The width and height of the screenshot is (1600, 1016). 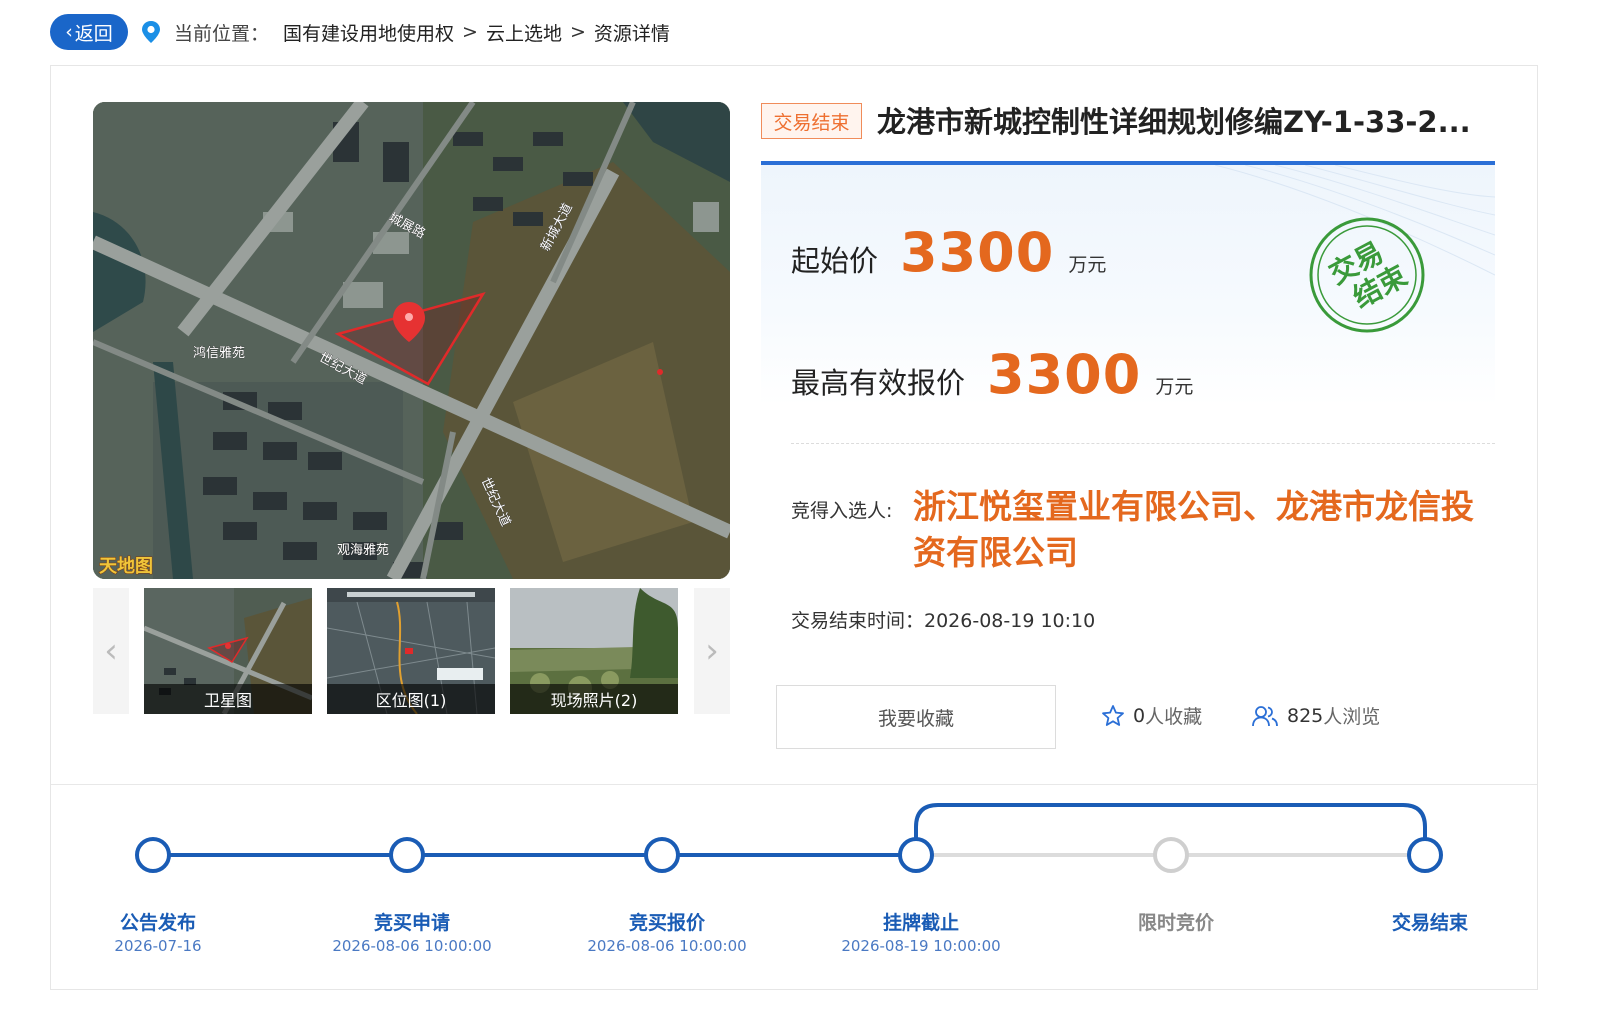 I want to click on top-bid-row: 最高有效报价 3300 万元, so click(x=992, y=374).